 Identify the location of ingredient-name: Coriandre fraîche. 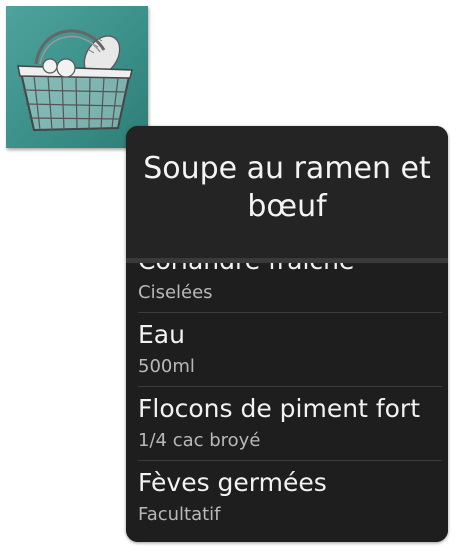
(246, 270).